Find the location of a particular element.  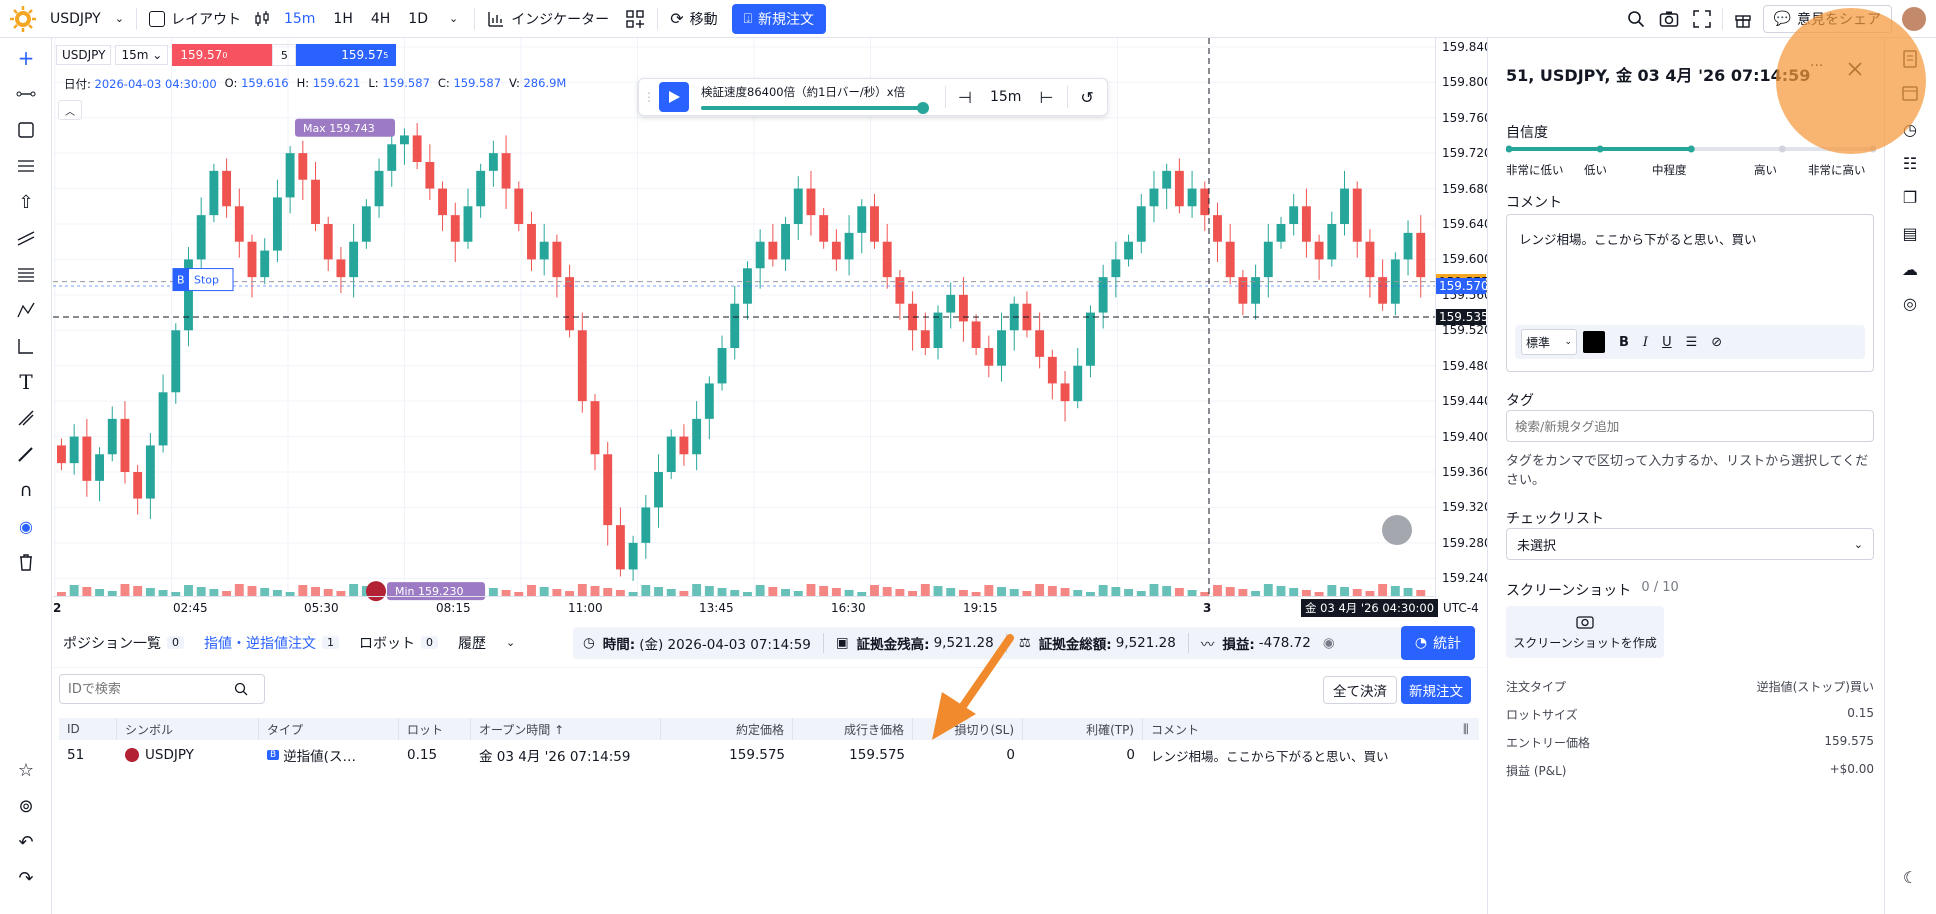

confidence-level-label: 中程度 is located at coordinates (1669, 170).